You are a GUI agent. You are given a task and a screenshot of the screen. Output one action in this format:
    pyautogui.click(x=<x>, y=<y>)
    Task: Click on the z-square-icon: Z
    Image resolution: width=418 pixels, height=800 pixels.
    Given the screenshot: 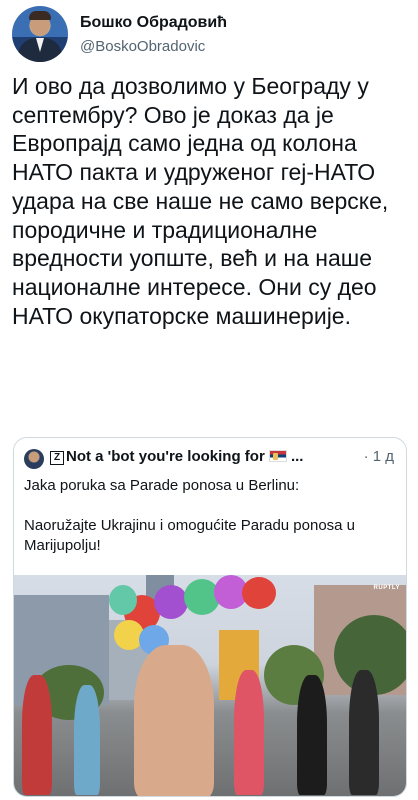 What is the action you would take?
    pyautogui.click(x=57, y=458)
    